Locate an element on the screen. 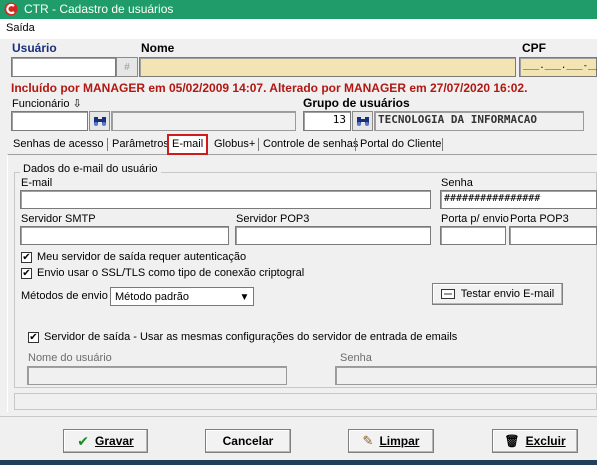 Image resolution: width=597 pixels, height=465 pixels. grupo-name-field: TECNOLOGIA DA INFORMACAO is located at coordinates (479, 121).